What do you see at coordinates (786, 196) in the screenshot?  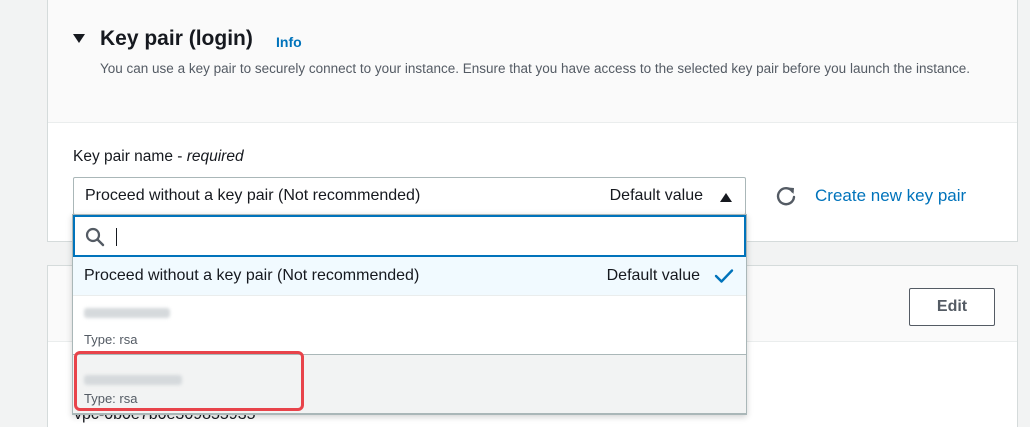 I see `refresh-icon` at bounding box center [786, 196].